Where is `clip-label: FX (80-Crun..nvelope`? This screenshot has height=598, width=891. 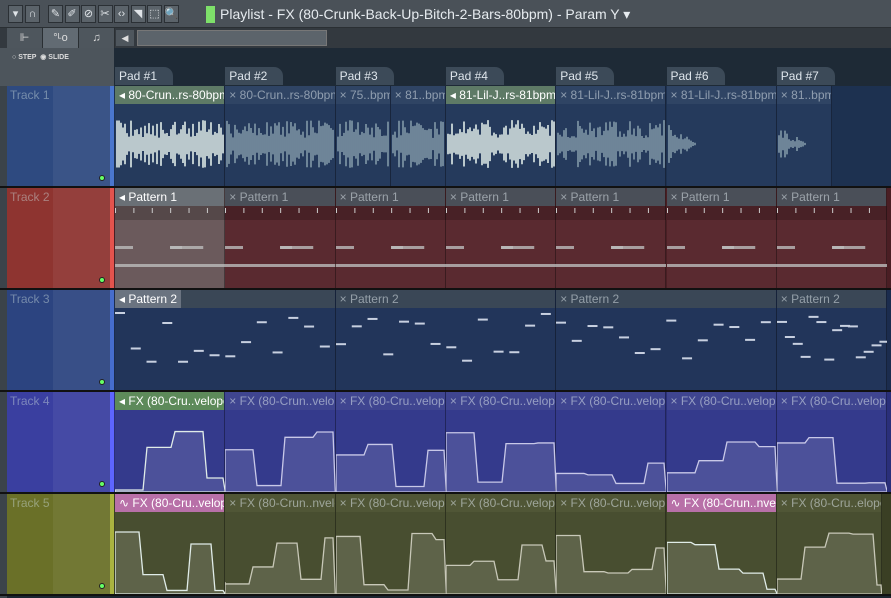 clip-label: FX (80-Crun..nvelope is located at coordinates (287, 503).